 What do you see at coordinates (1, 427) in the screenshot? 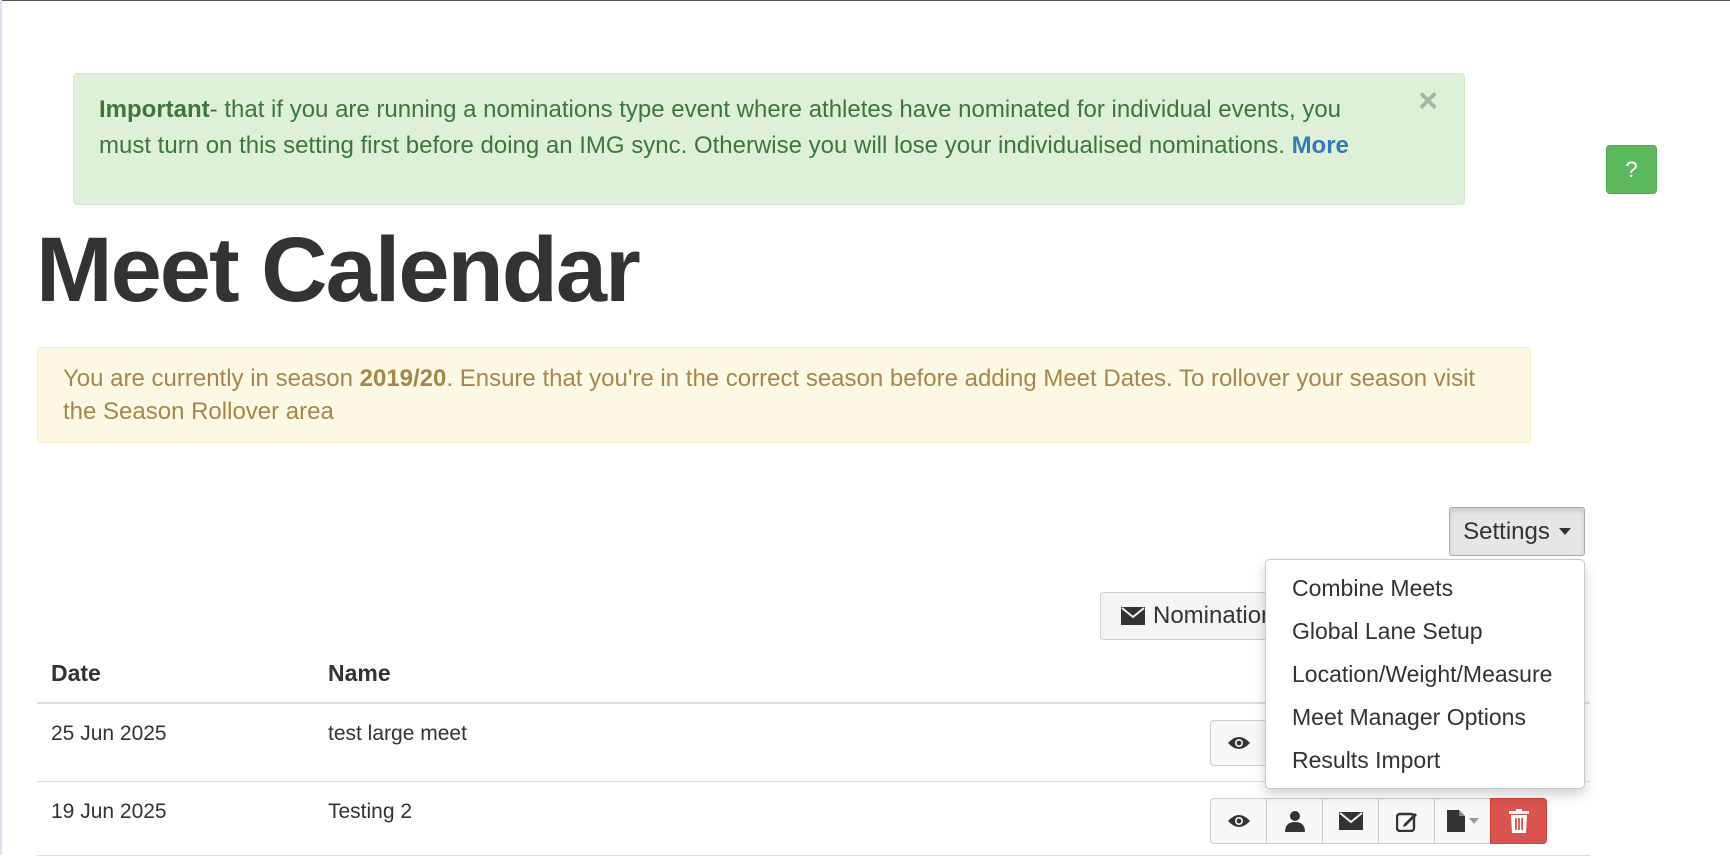
I see `left-border` at bounding box center [1, 427].